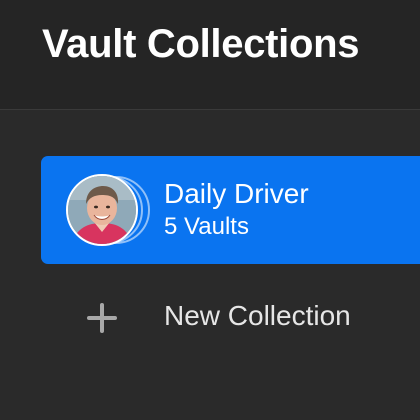 Image resolution: width=420 pixels, height=420 pixels. I want to click on avatar-stack, so click(111, 210).